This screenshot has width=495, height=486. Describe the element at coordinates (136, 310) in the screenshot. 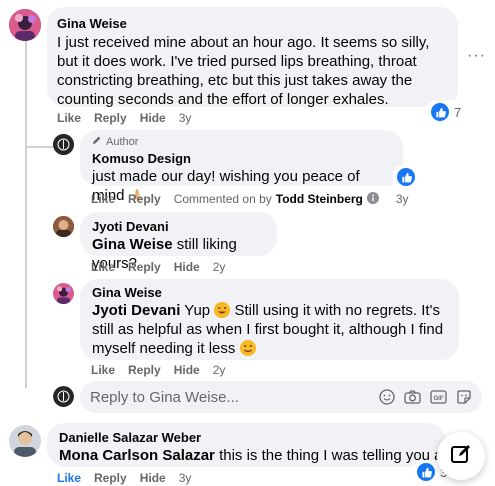

I see `mention-link: Jyoti Devani` at that location.